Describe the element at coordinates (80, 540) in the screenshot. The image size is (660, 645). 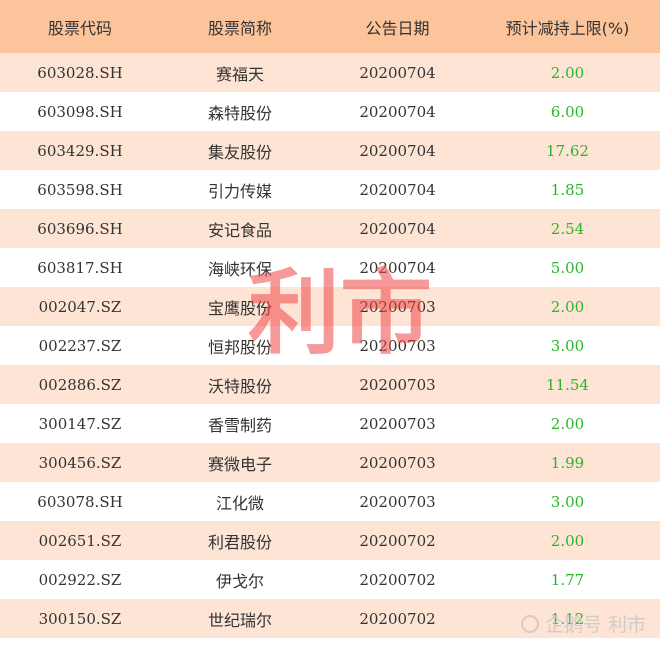
I see `cell-stock-code: 002651.SZ` at that location.